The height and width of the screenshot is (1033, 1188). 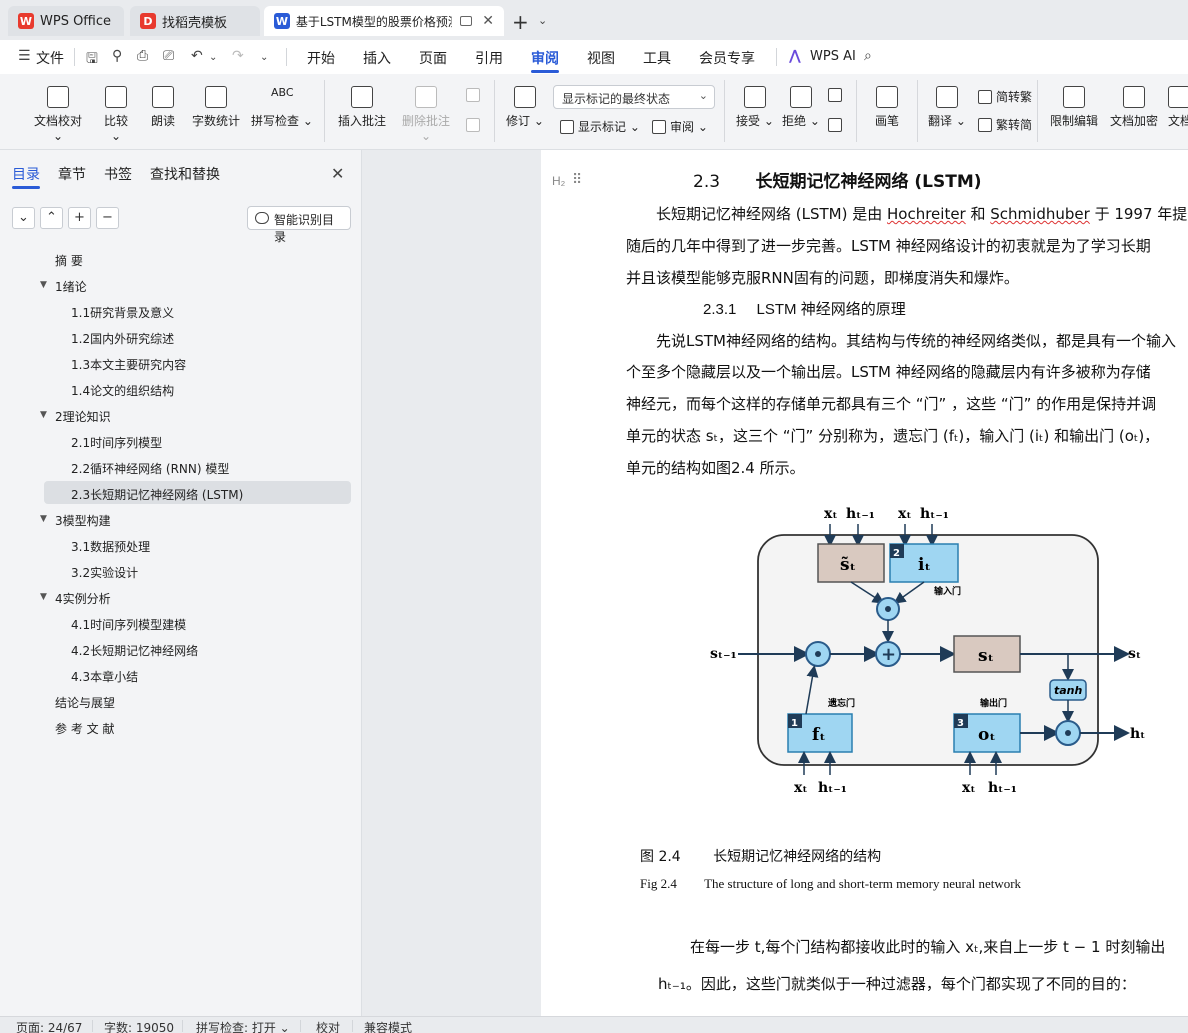 I want to click on toc-item: 2.1时间序列模型, so click(x=116, y=442).